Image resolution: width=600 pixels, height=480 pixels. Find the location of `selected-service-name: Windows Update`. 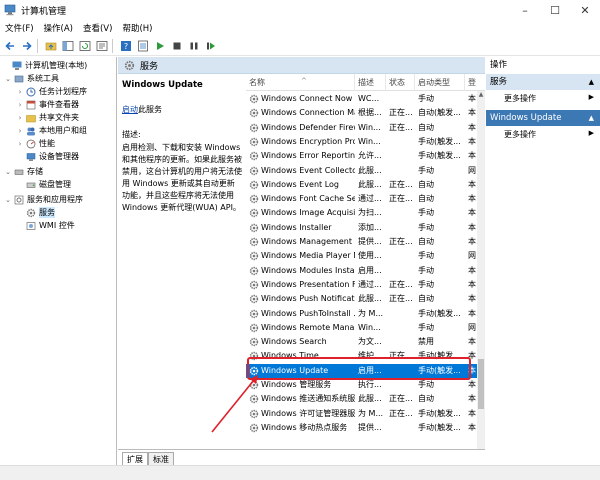

selected-service-name: Windows Update is located at coordinates (162, 85).